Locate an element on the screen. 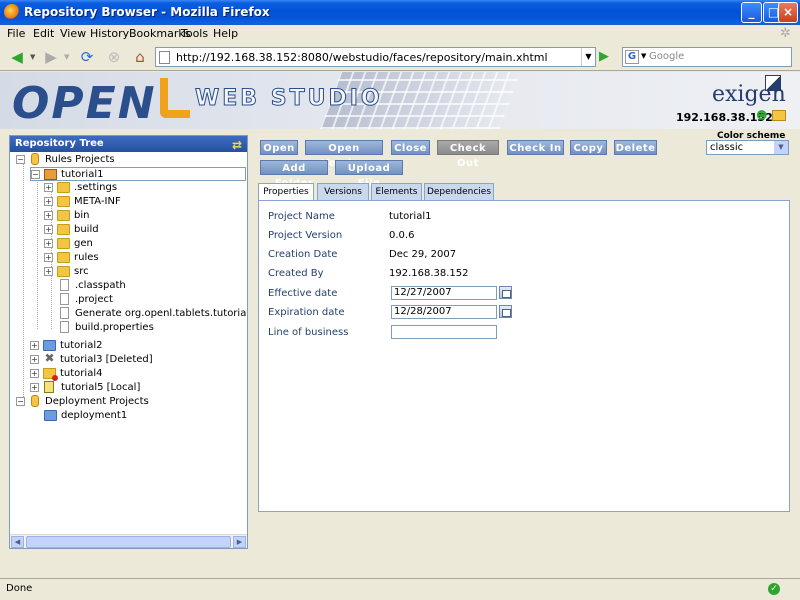 The height and width of the screenshot is (600, 800). close-button: Close is located at coordinates (410, 147).